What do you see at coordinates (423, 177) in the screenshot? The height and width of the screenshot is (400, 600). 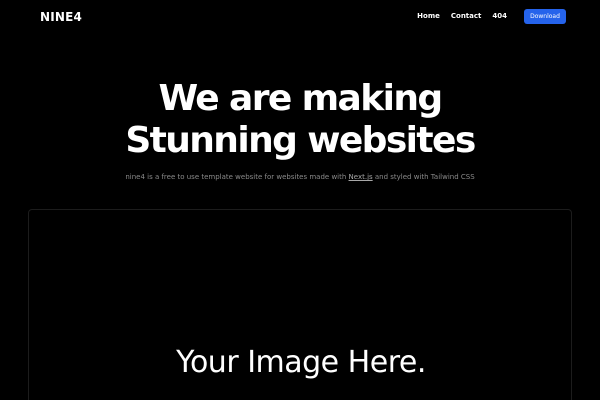 I see `hero-subtitle-text-end: and styled with Tailwind CSS` at bounding box center [423, 177].